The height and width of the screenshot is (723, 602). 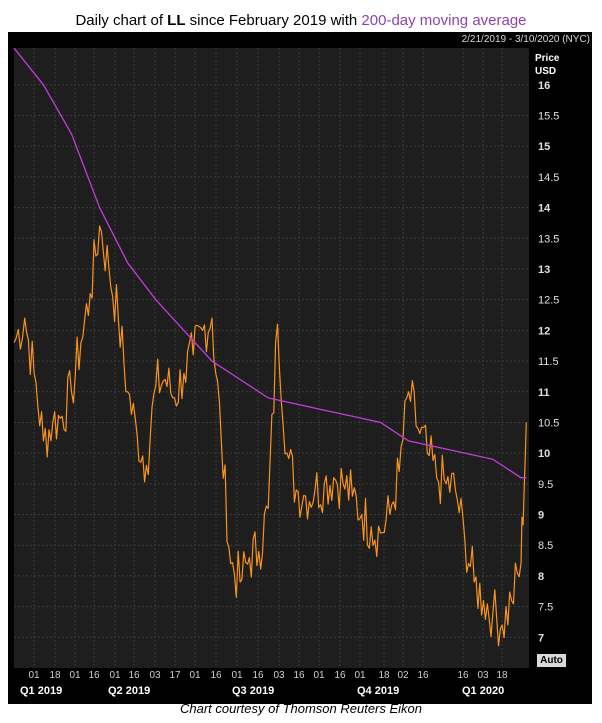 I want to click on y-tick-label: 7, so click(x=541, y=638).